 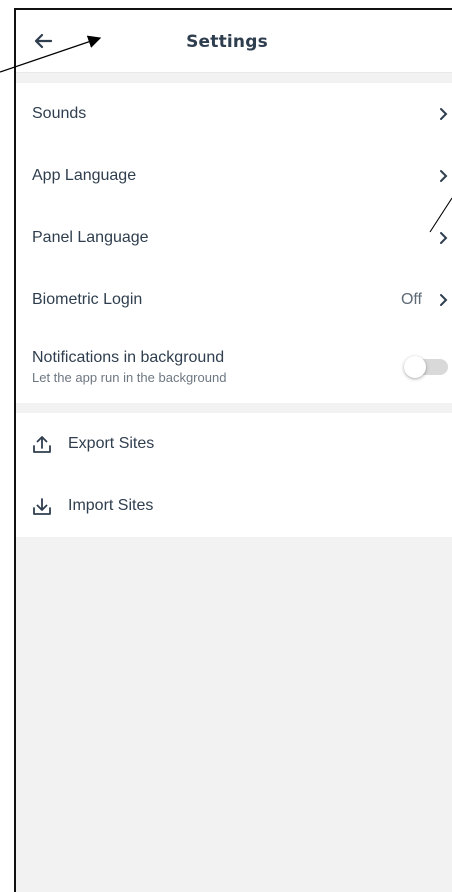 I want to click on export-sites-label: Export Sites, so click(x=111, y=443).